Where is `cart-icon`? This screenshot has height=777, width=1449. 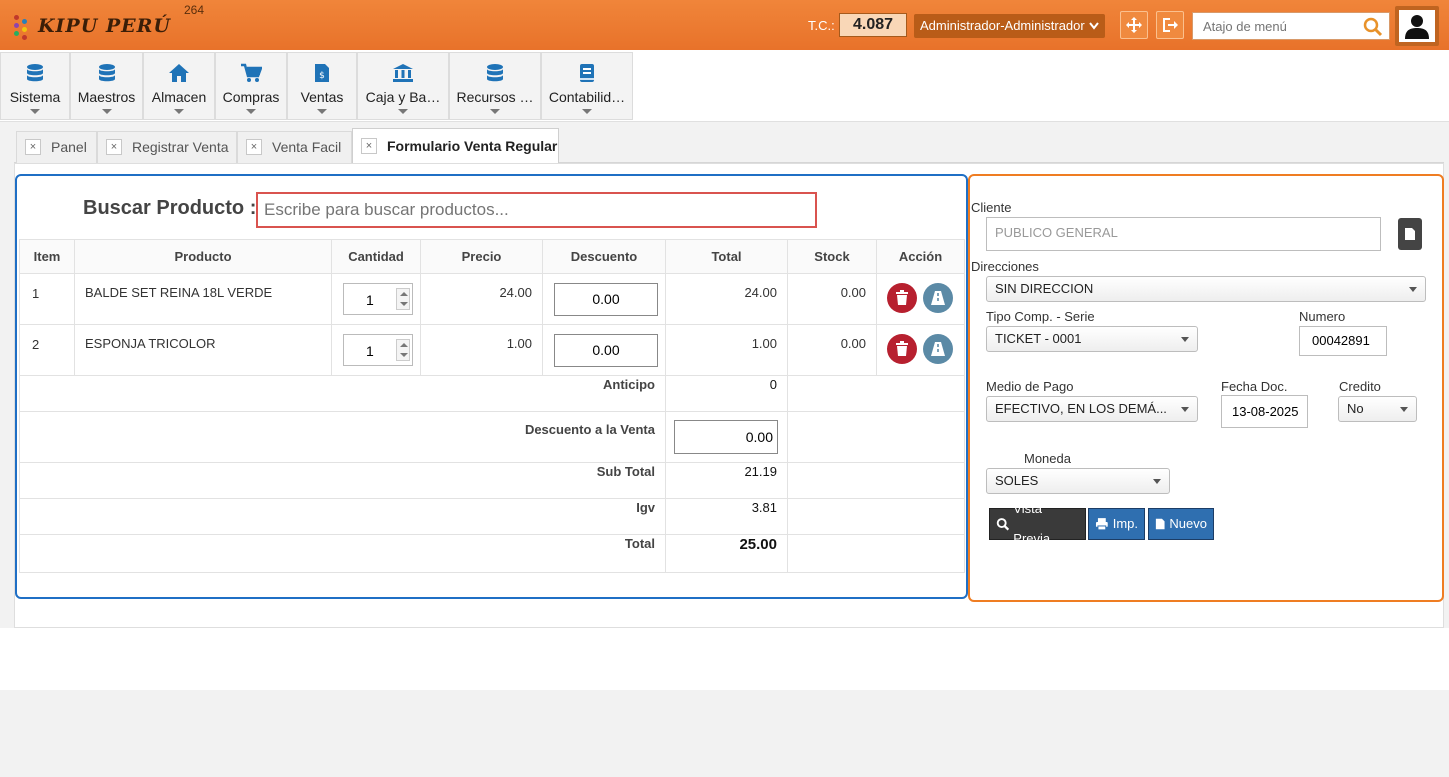
cart-icon is located at coordinates (251, 72).